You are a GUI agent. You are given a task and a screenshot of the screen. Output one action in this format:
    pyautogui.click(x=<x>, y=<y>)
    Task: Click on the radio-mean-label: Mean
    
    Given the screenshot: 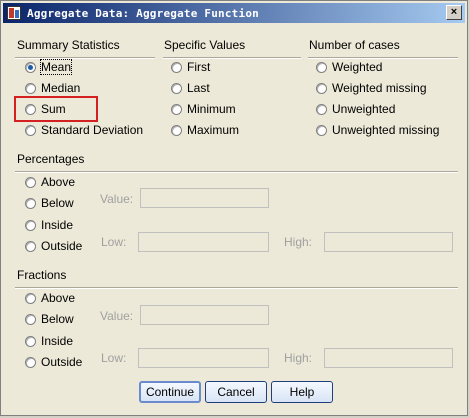 What is the action you would take?
    pyautogui.click(x=56, y=67)
    